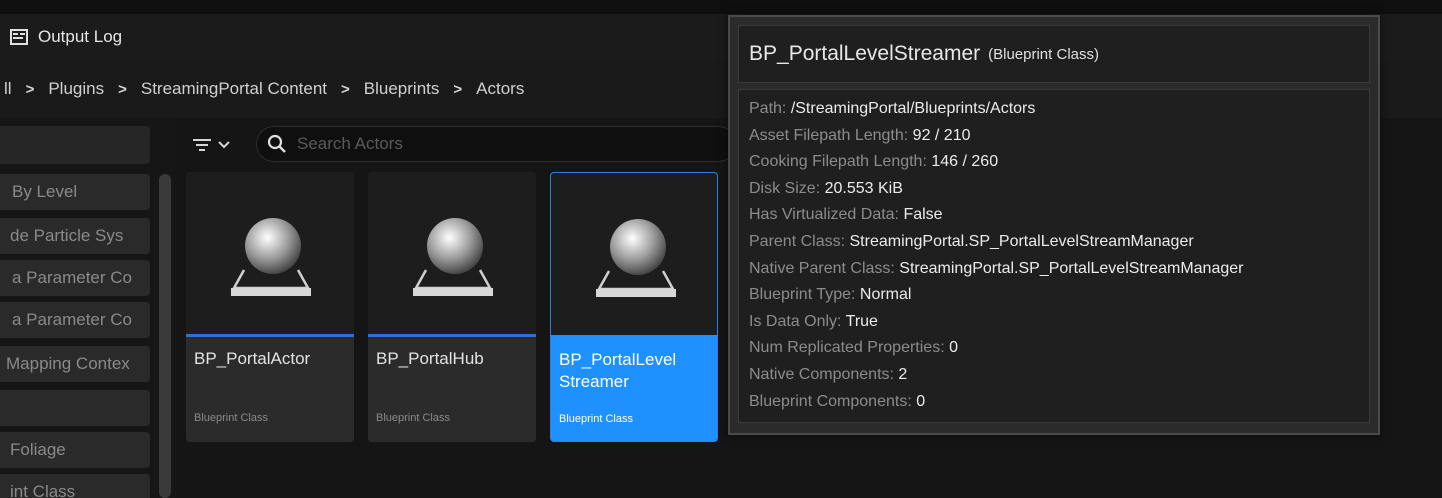 This screenshot has height=498, width=1442. I want to click on asset-name: BP_PortalActor, so click(252, 358).